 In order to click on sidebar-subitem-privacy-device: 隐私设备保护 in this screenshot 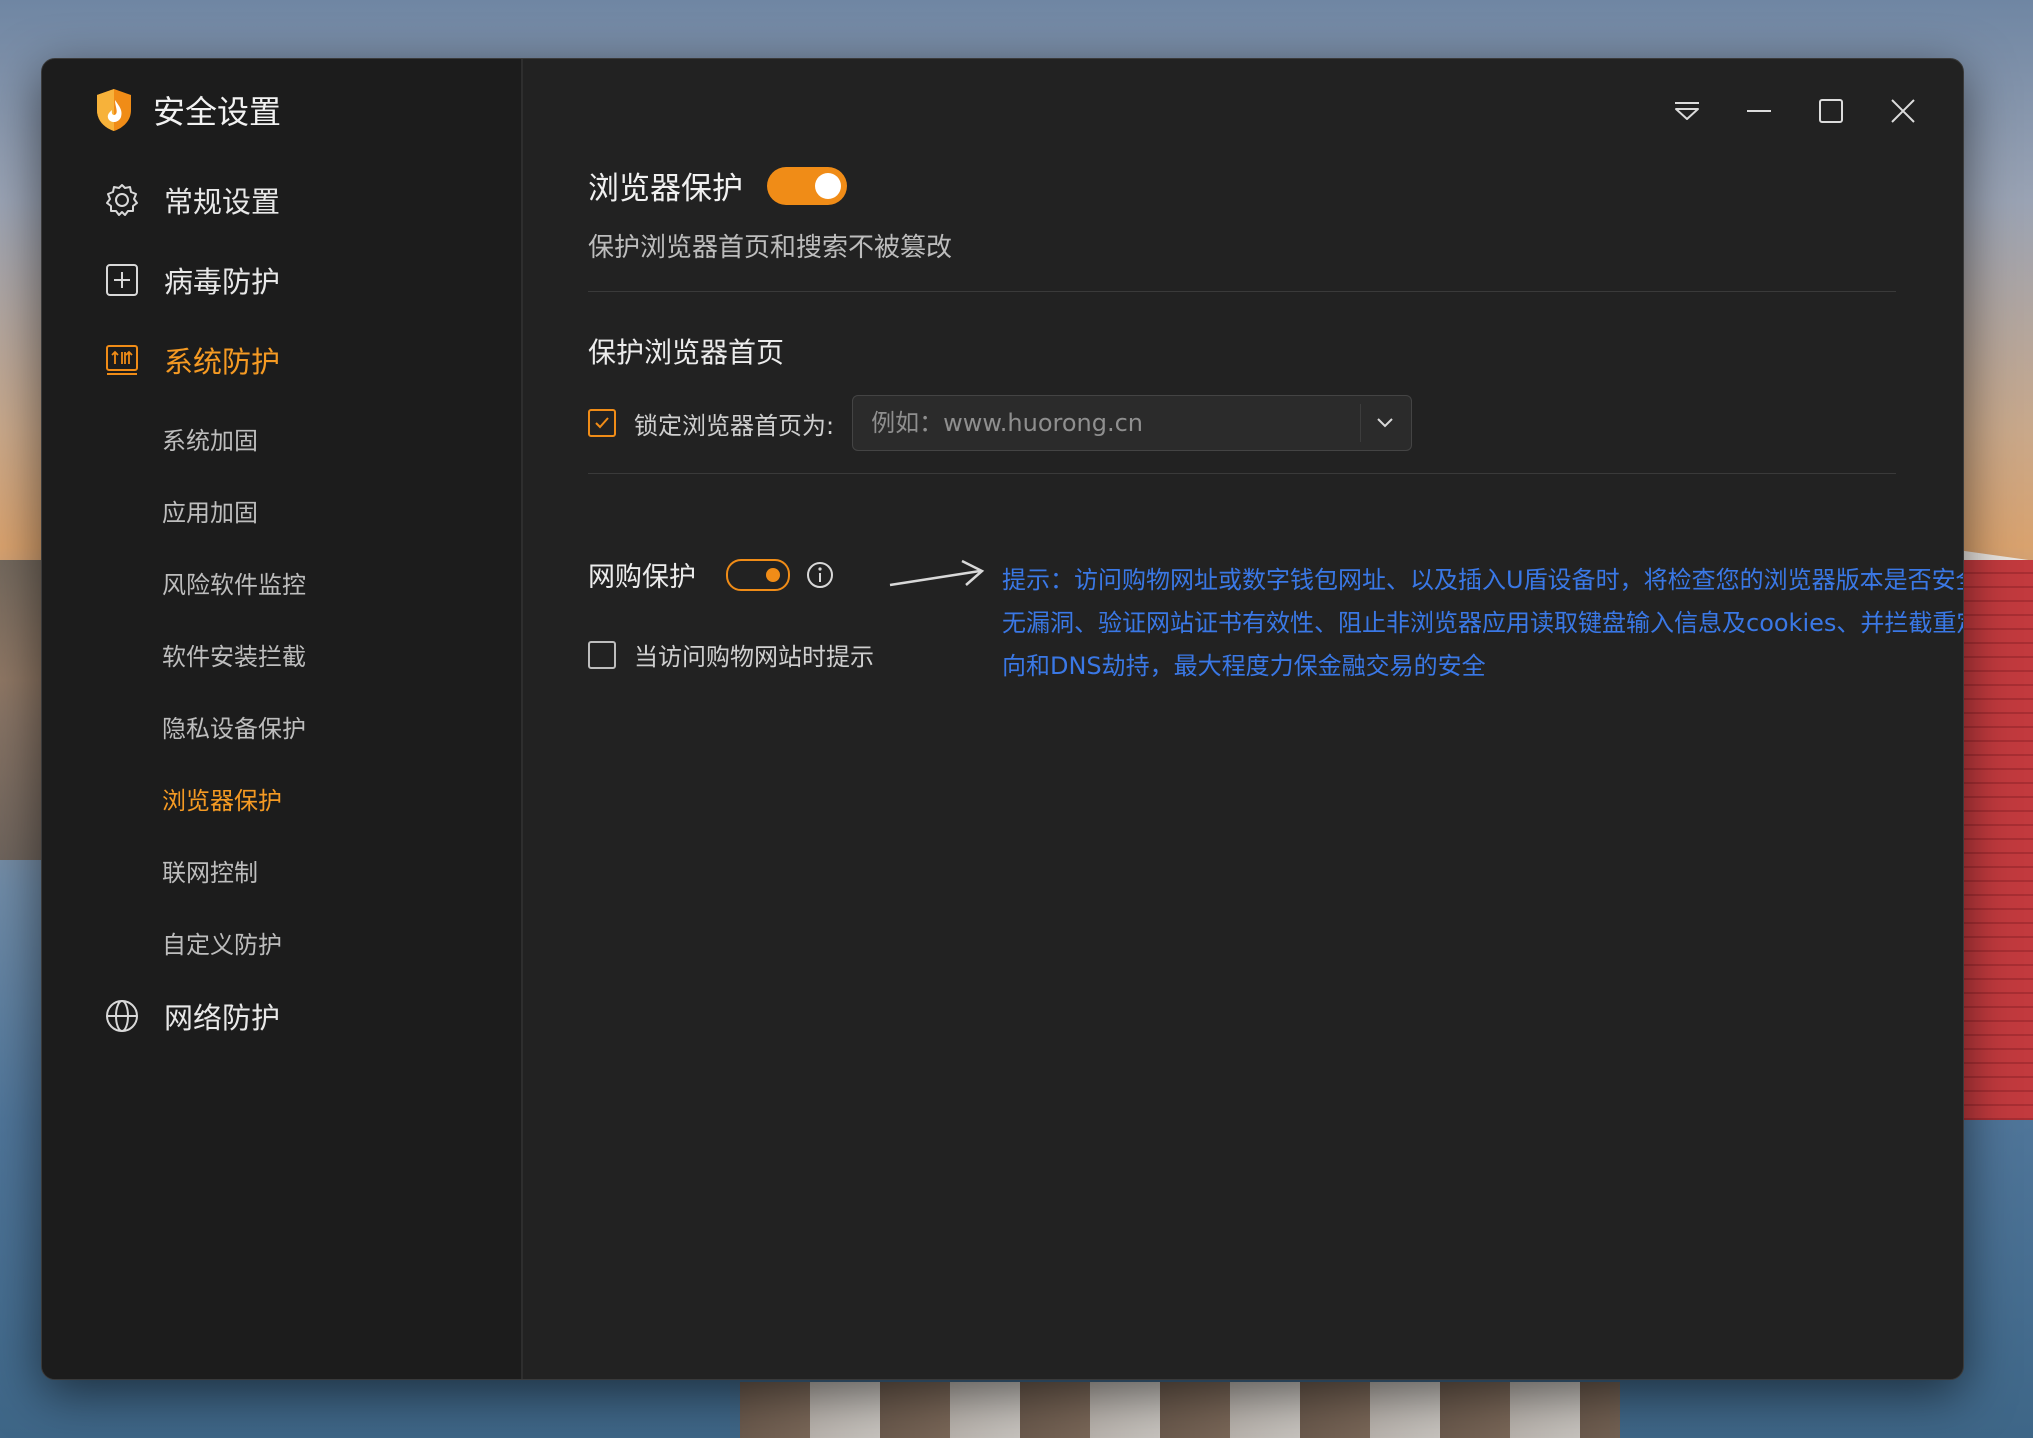, I will do `click(234, 726)`.